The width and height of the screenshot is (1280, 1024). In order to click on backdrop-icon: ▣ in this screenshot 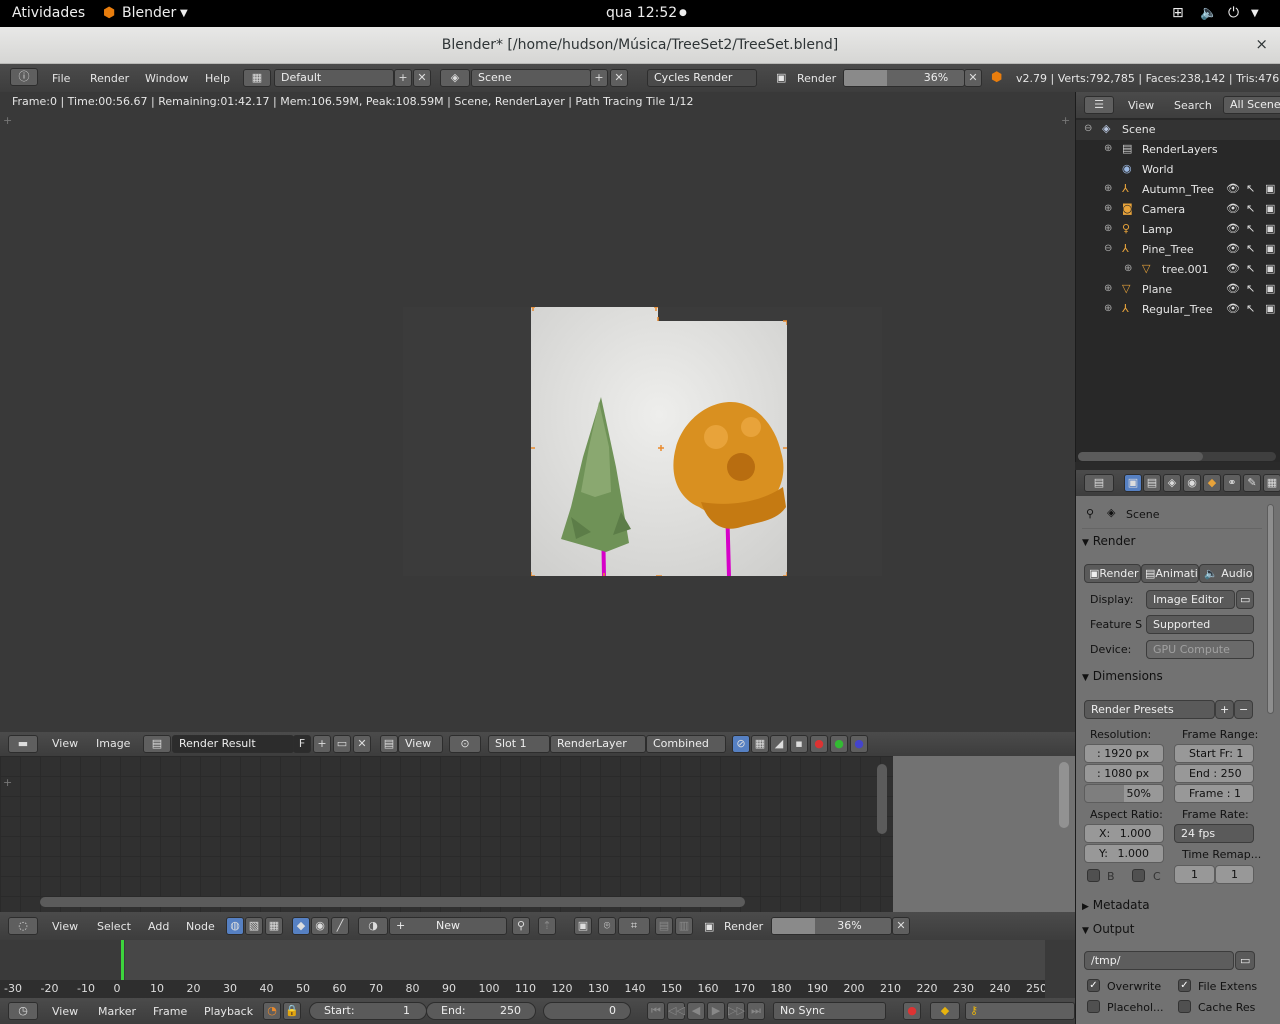, I will do `click(583, 926)`.